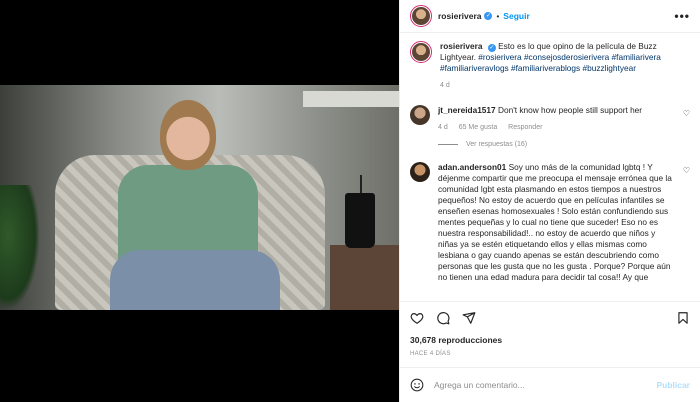 Image resolution: width=700 pixels, height=402 pixels. What do you see at coordinates (469, 318) in the screenshot?
I see `share-icon` at bounding box center [469, 318].